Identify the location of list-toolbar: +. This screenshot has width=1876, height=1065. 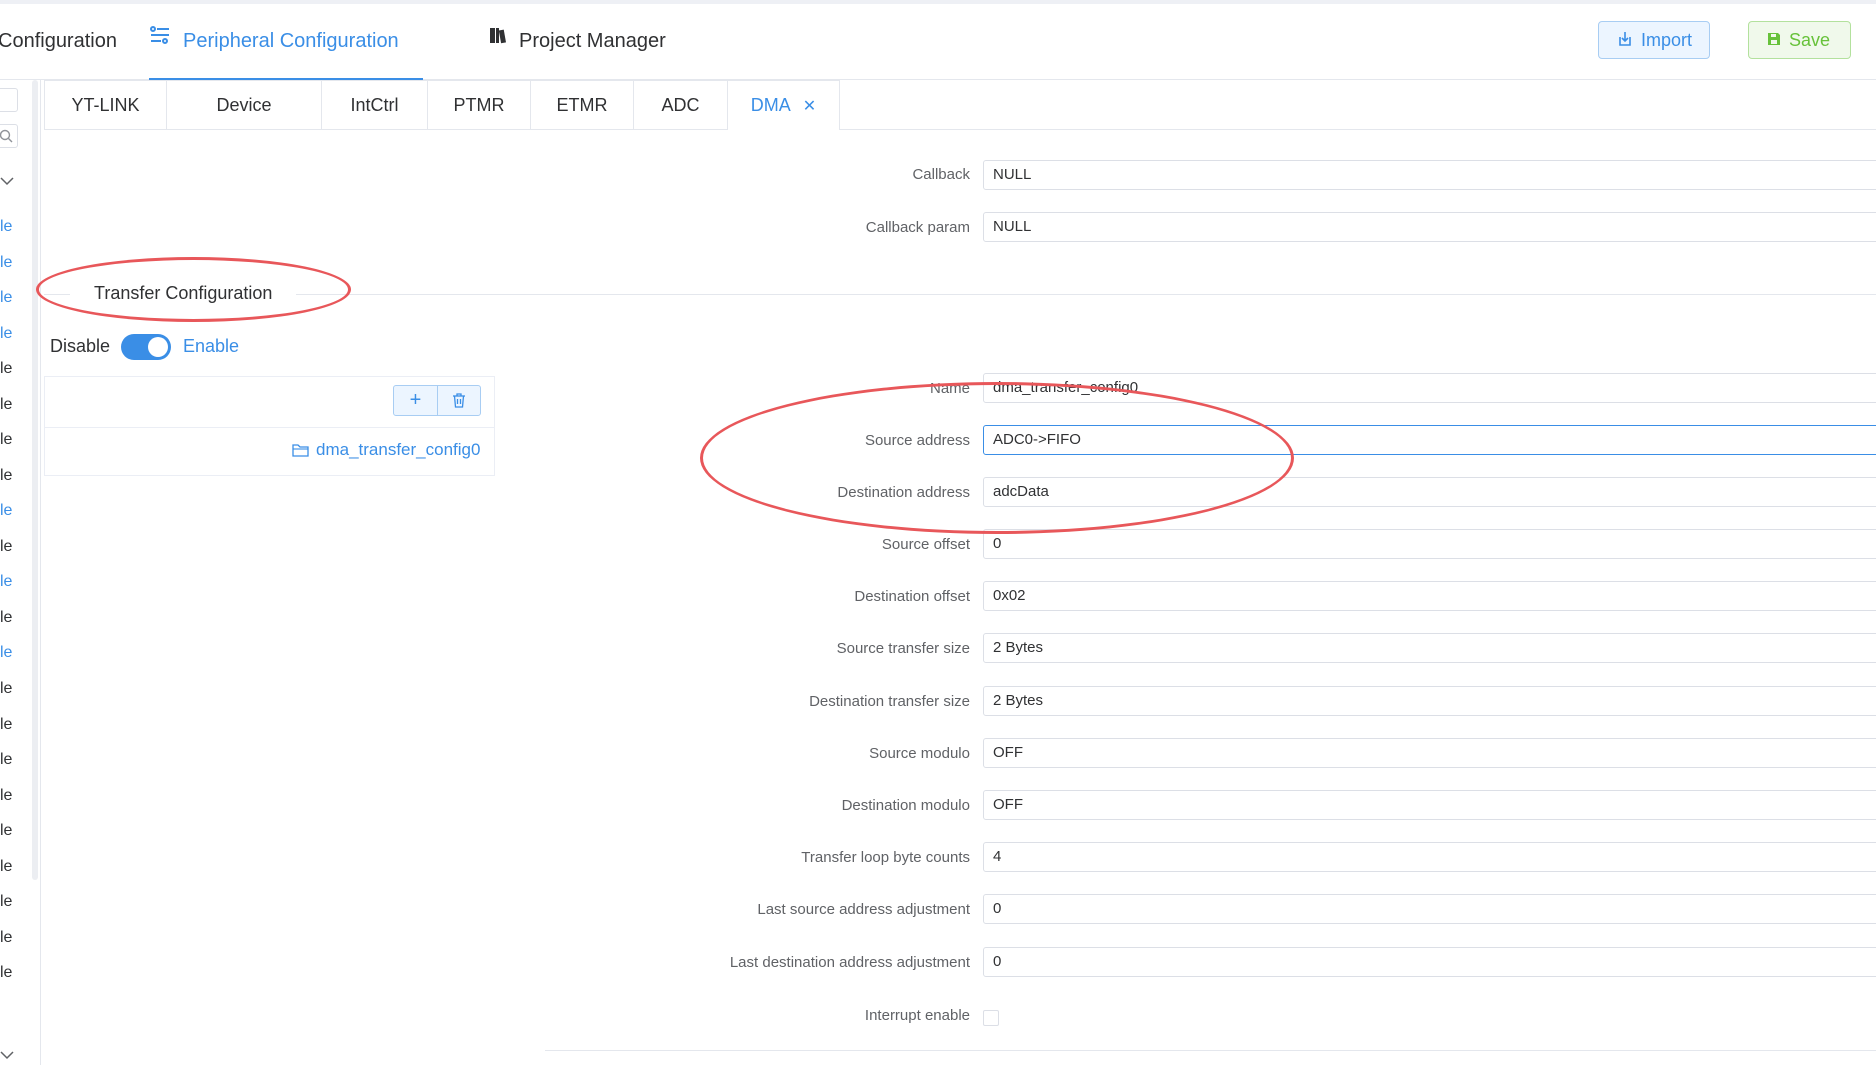
(269, 402).